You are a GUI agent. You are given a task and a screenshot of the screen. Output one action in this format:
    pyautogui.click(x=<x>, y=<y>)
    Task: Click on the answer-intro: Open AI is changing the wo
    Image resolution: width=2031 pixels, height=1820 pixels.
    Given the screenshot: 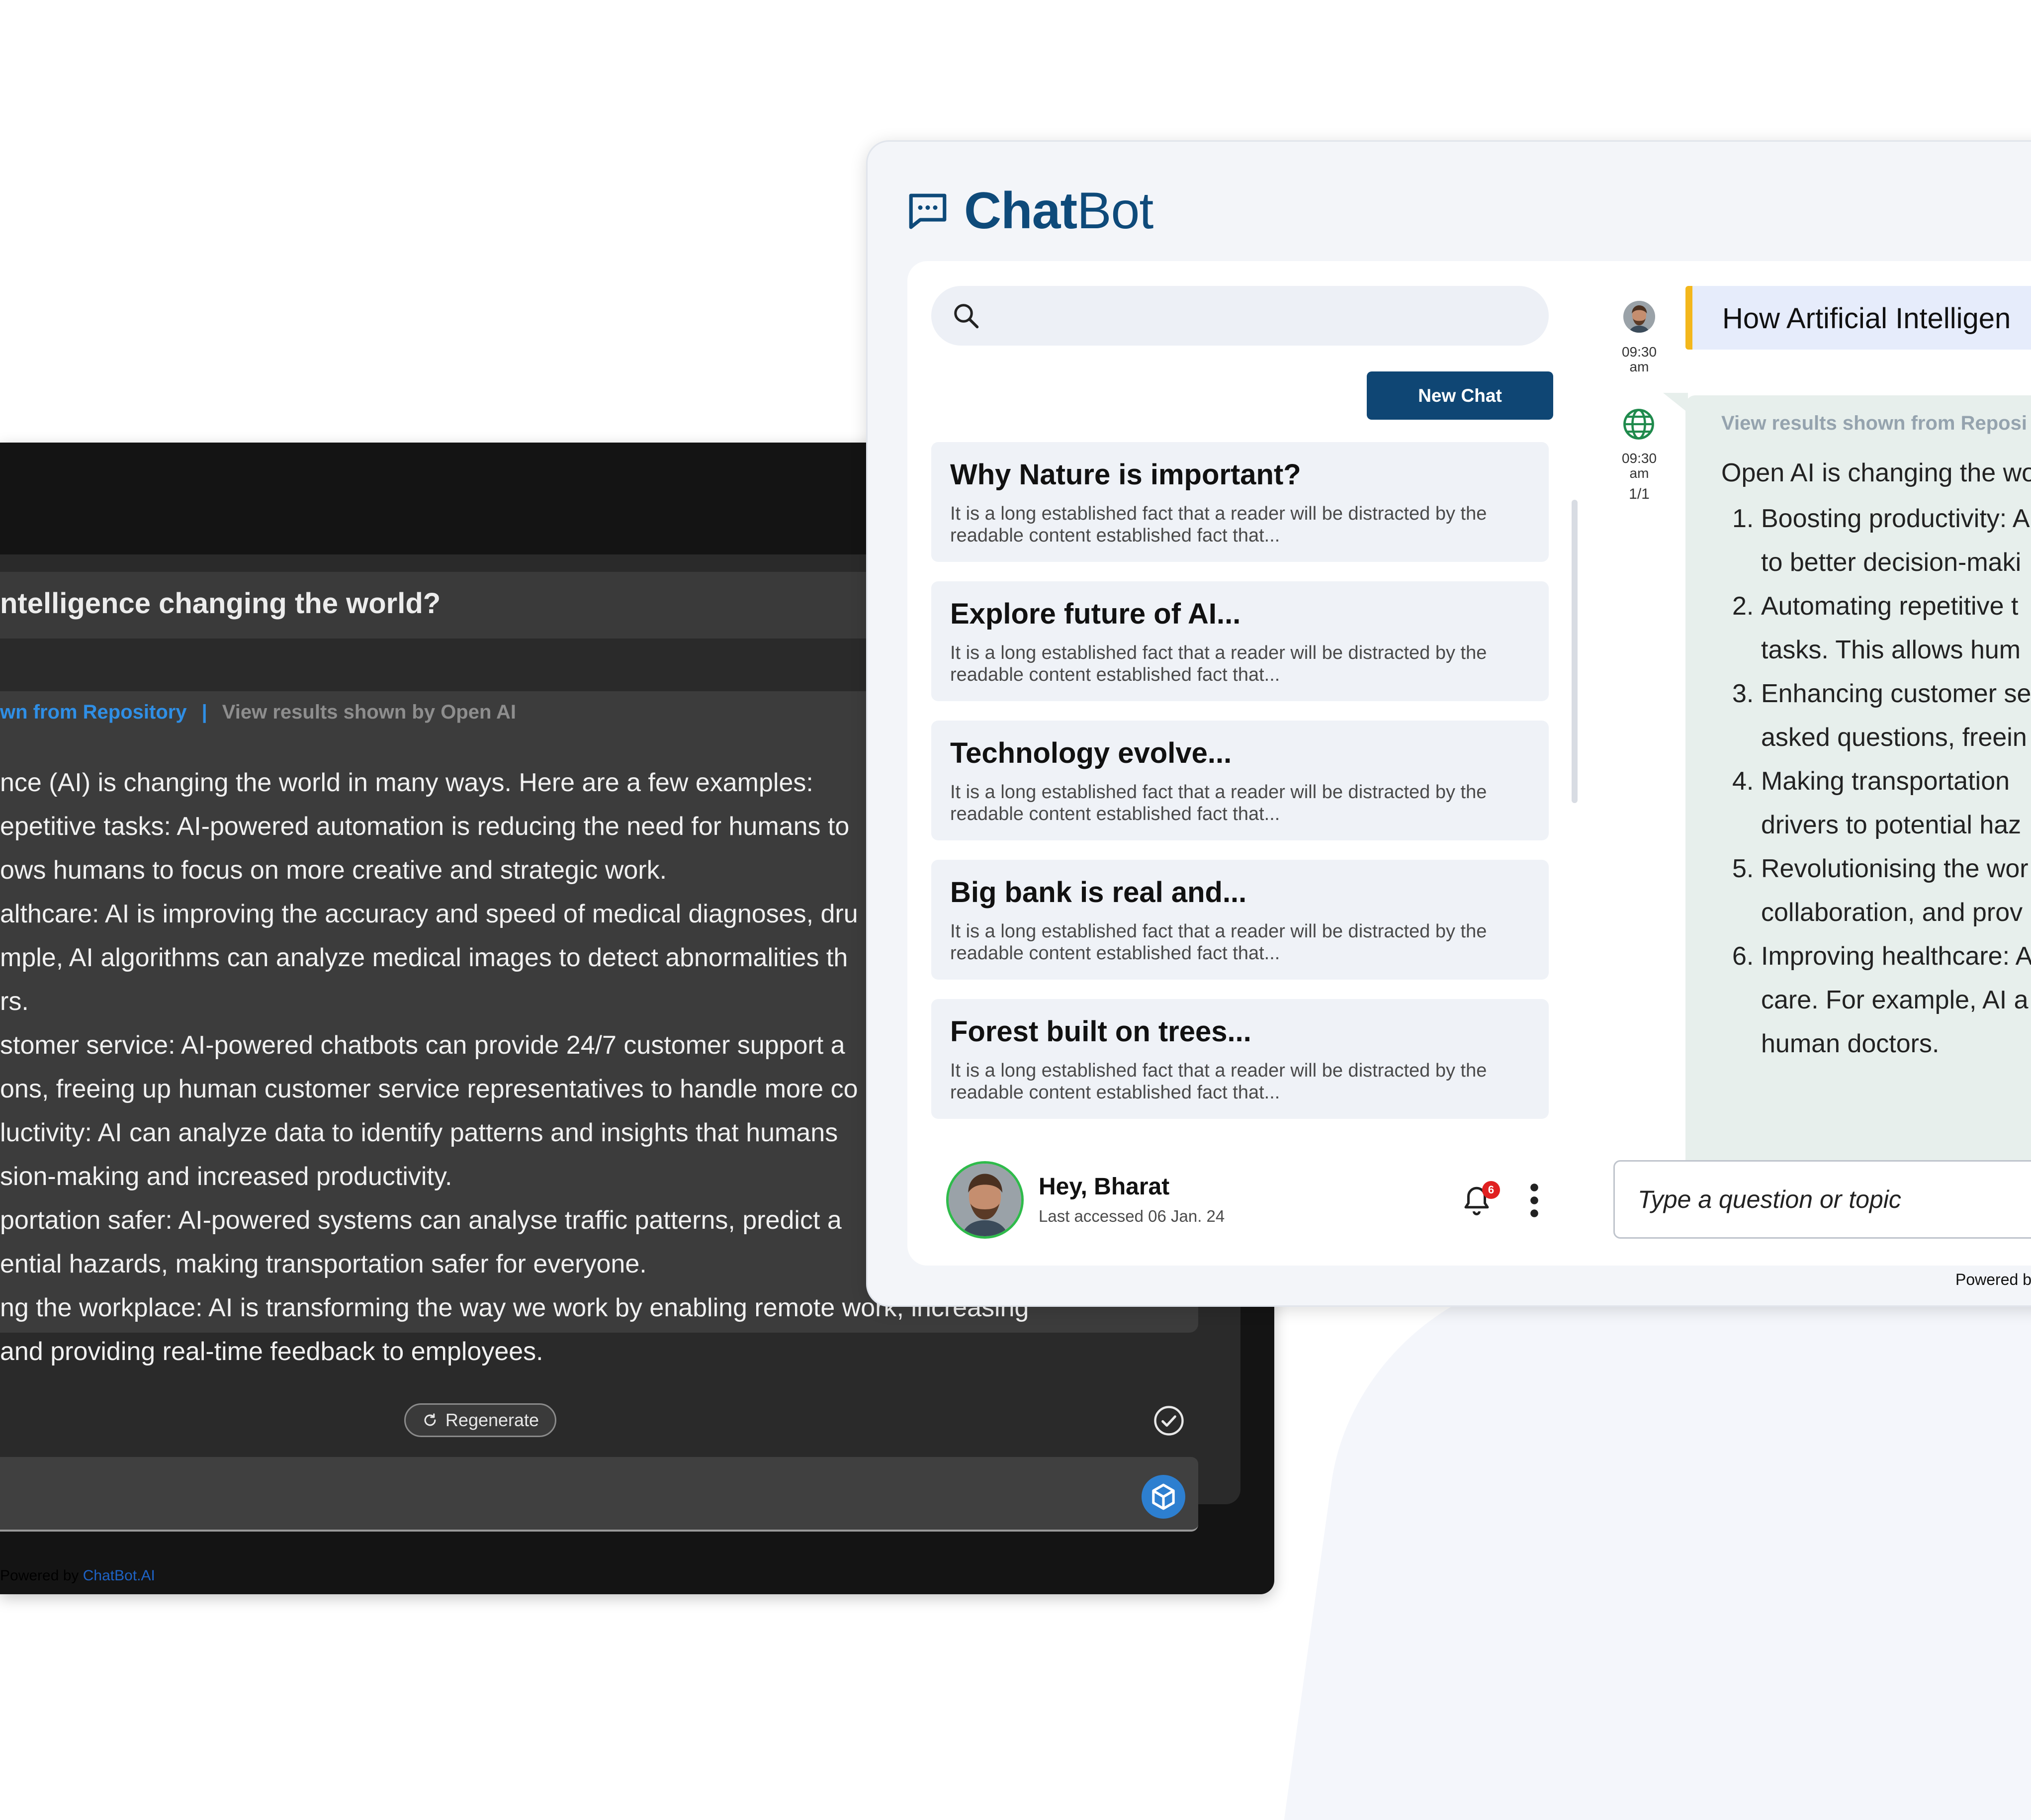 What is the action you would take?
    pyautogui.click(x=1876, y=472)
    